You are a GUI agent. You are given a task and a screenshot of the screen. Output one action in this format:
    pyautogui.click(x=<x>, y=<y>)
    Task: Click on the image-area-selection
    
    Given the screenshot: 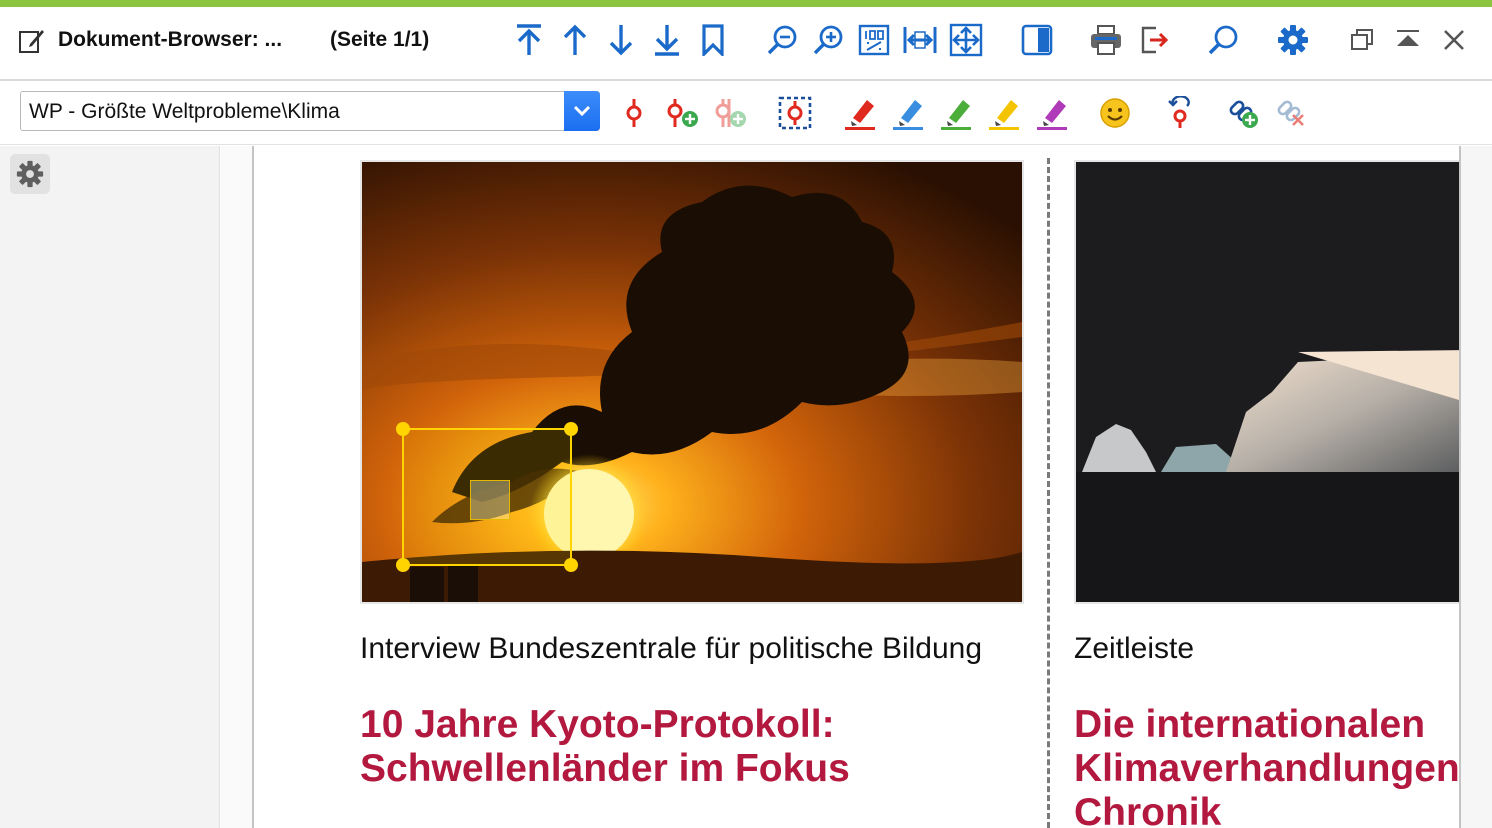 What is the action you would take?
    pyautogui.click(x=487, y=497)
    